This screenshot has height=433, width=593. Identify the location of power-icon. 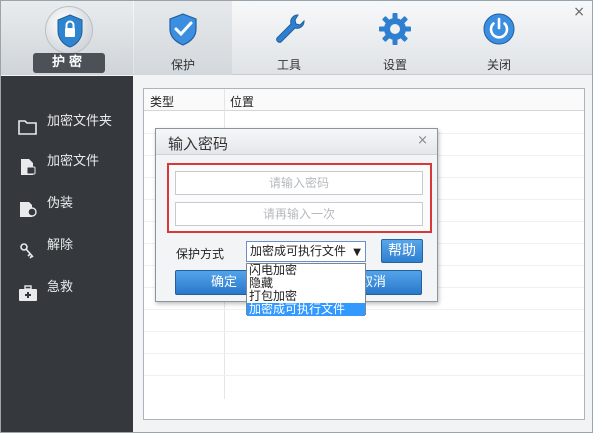
(499, 29).